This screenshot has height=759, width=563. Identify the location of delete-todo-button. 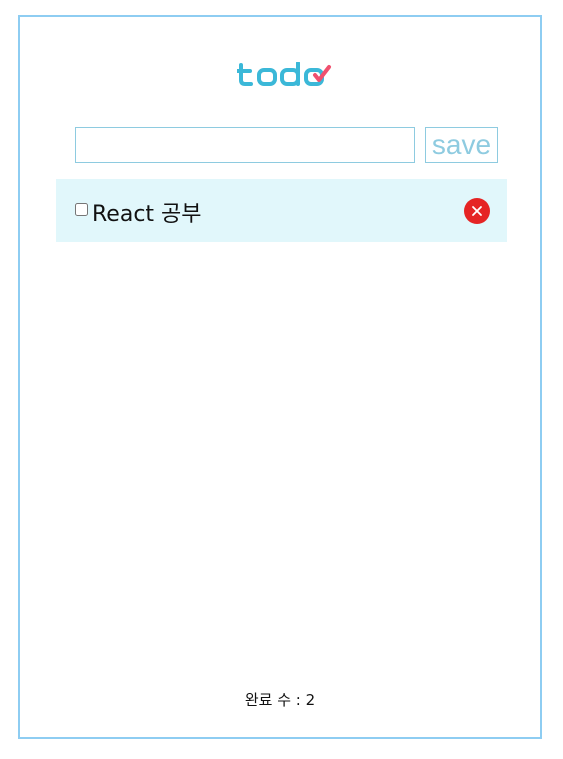
(477, 211).